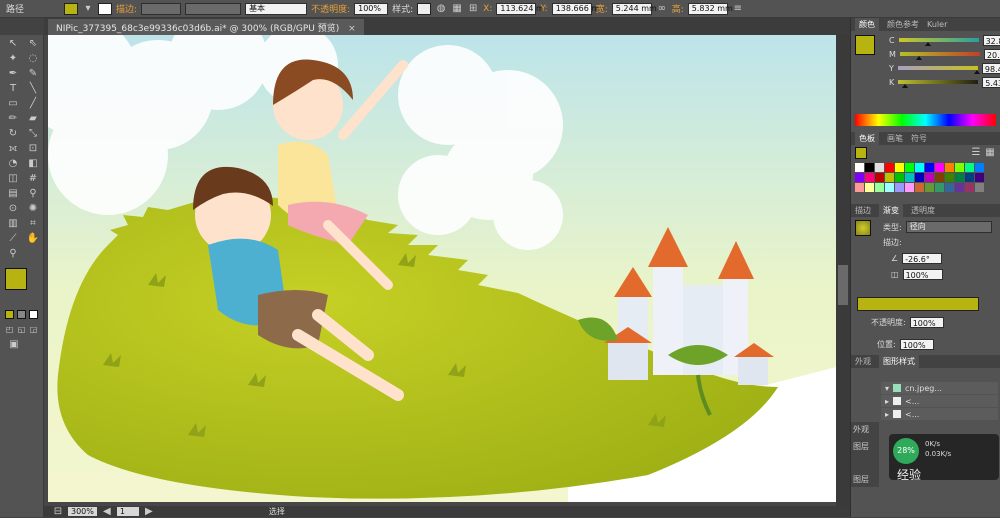 The width and height of the screenshot is (1000, 518). Describe the element at coordinates (161, 8) in the screenshot. I see `stroke-weight-dropdown` at that location.